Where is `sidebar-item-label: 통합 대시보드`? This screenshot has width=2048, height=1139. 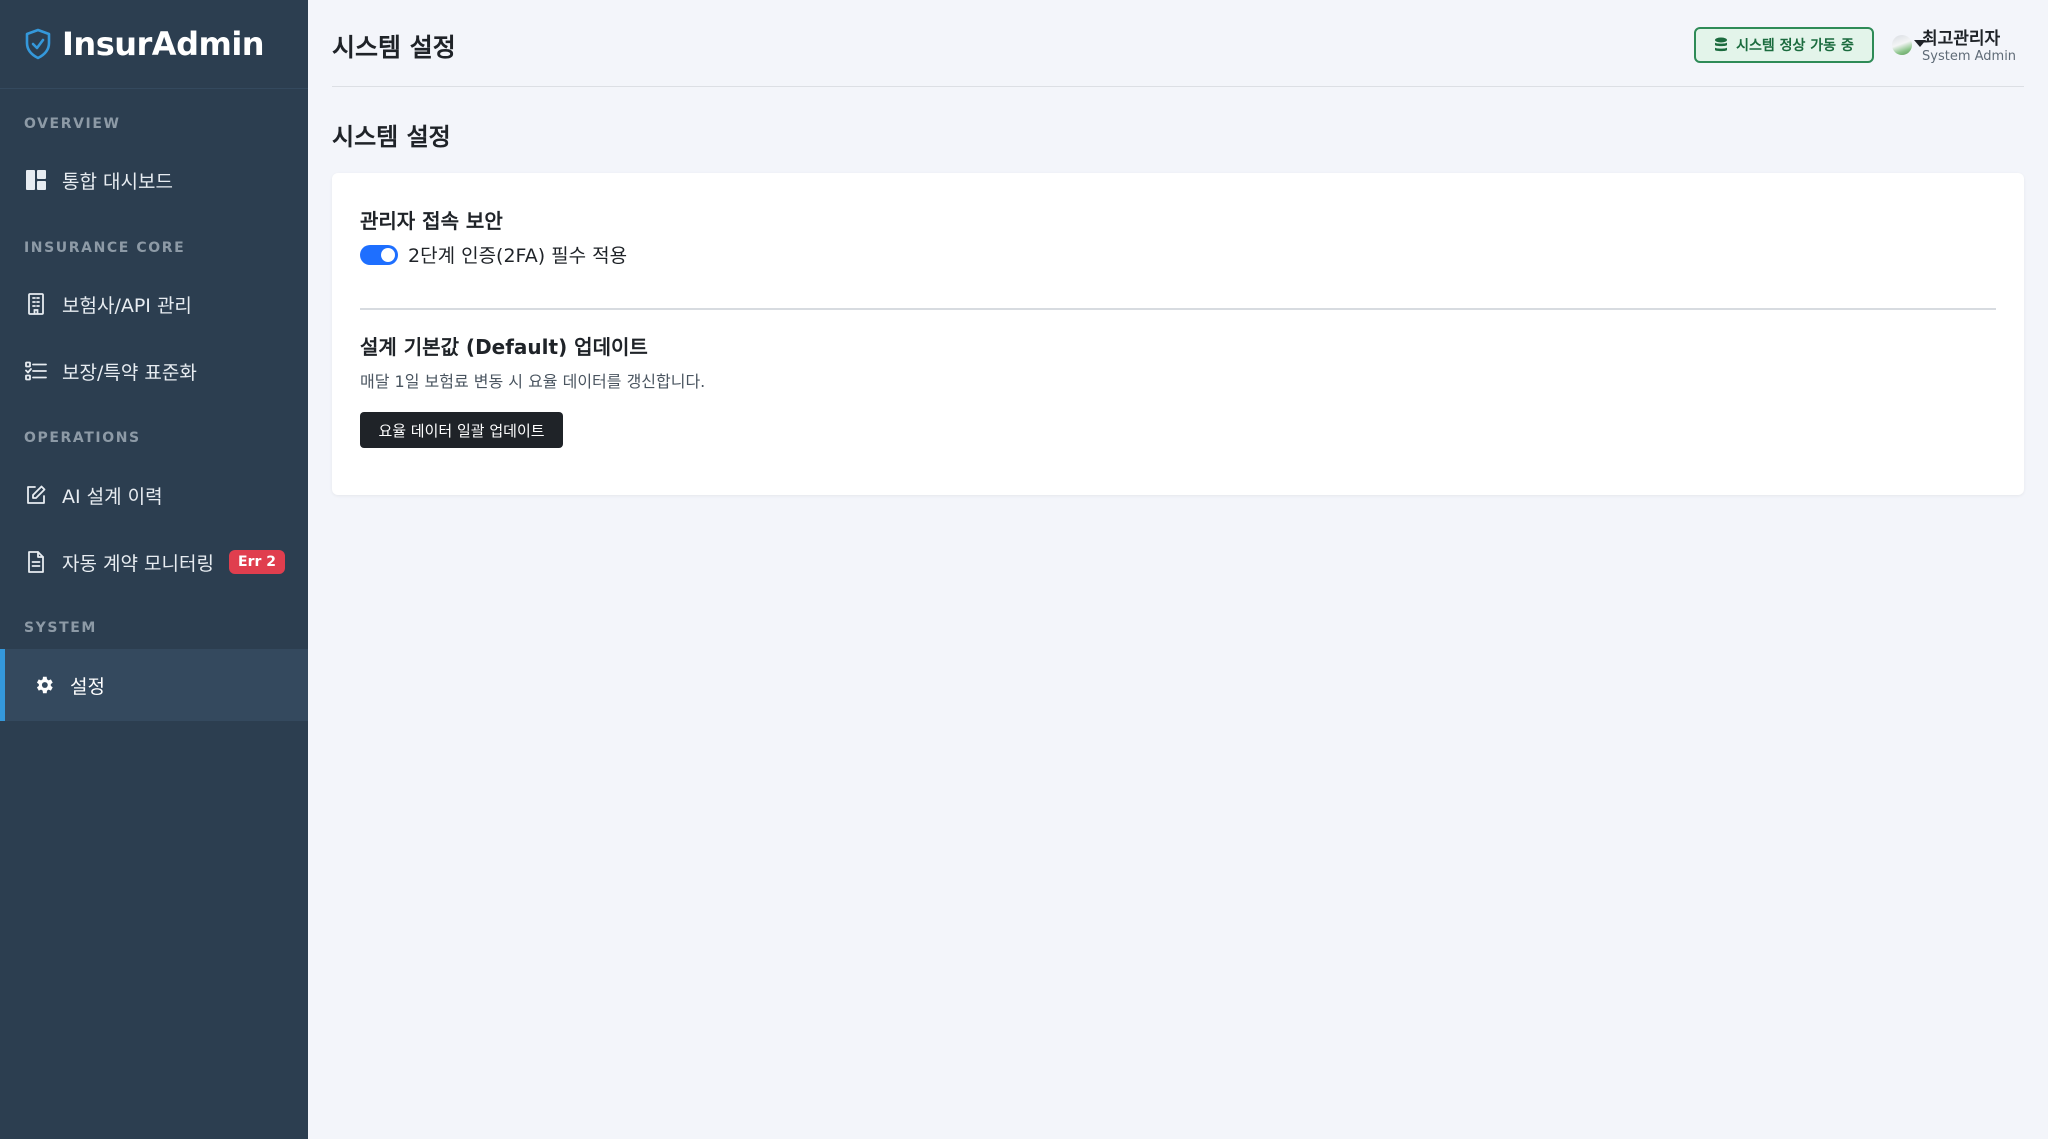
sidebar-item-label: 통합 대시보드 is located at coordinates (117, 181).